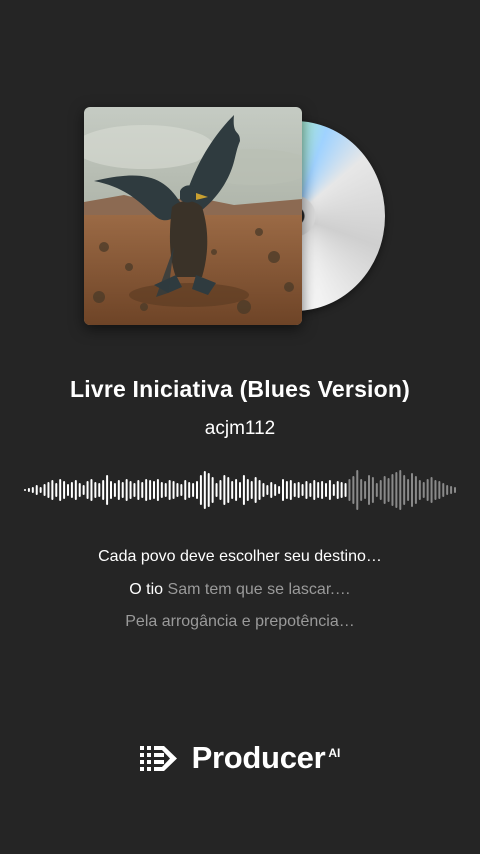  I want to click on producer-logo-icon, so click(158, 758).